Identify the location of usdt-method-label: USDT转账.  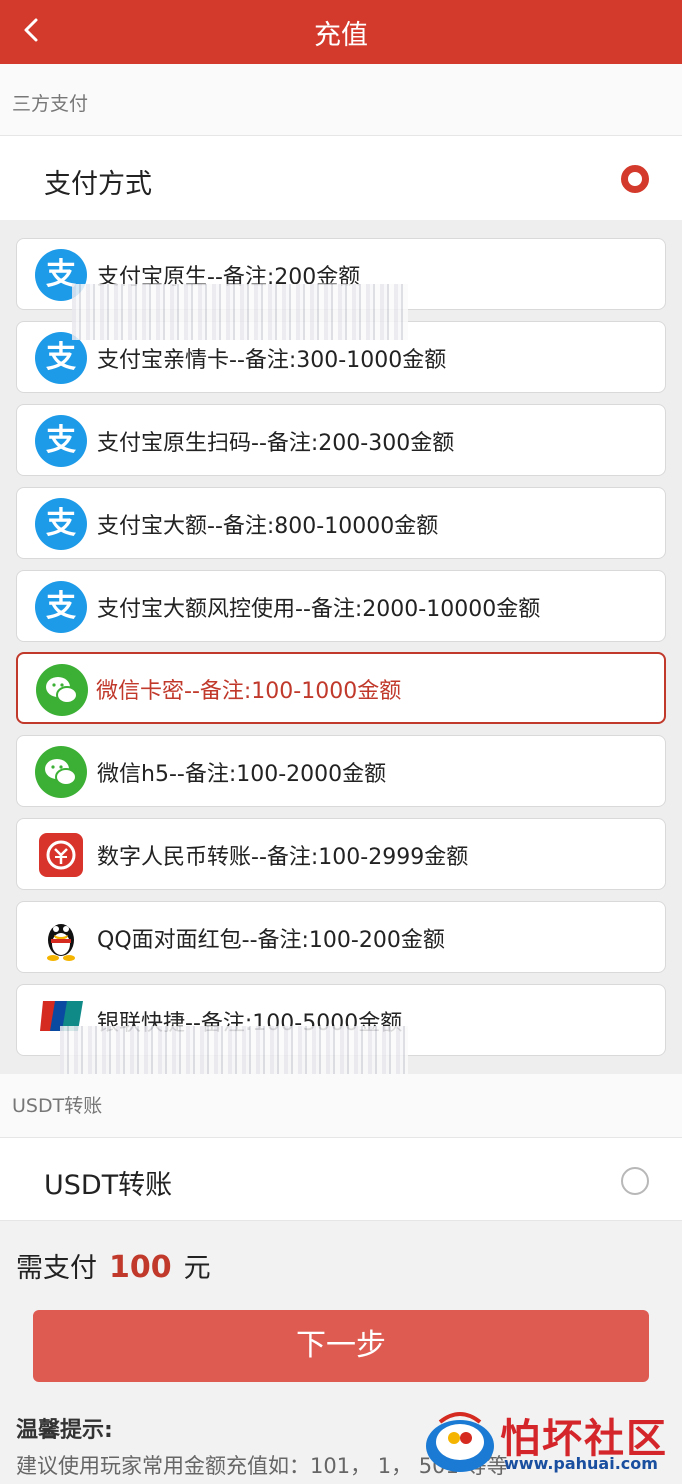
(108, 1185).